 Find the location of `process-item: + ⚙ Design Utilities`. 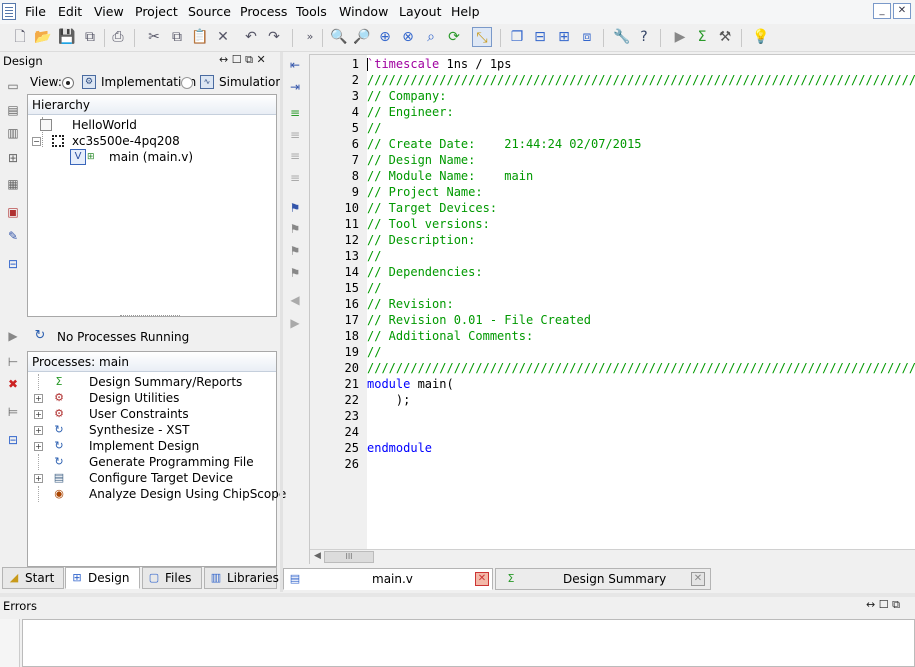

process-item: + ⚙ Design Utilities is located at coordinates (152, 398).